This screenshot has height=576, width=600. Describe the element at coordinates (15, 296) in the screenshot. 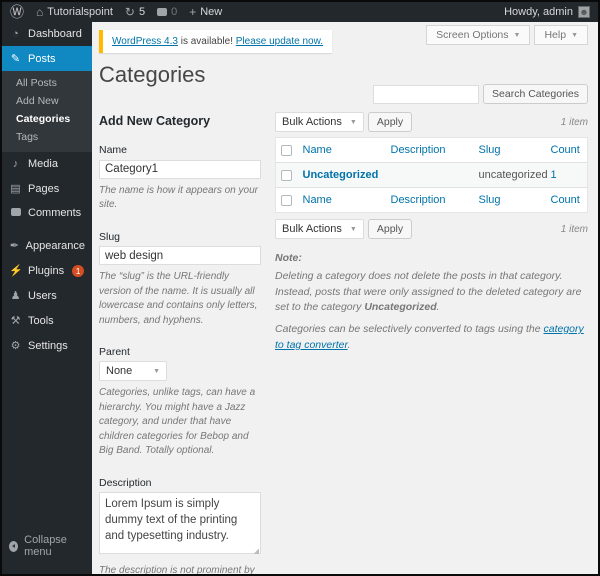

I see `users-icon: ♟` at that location.